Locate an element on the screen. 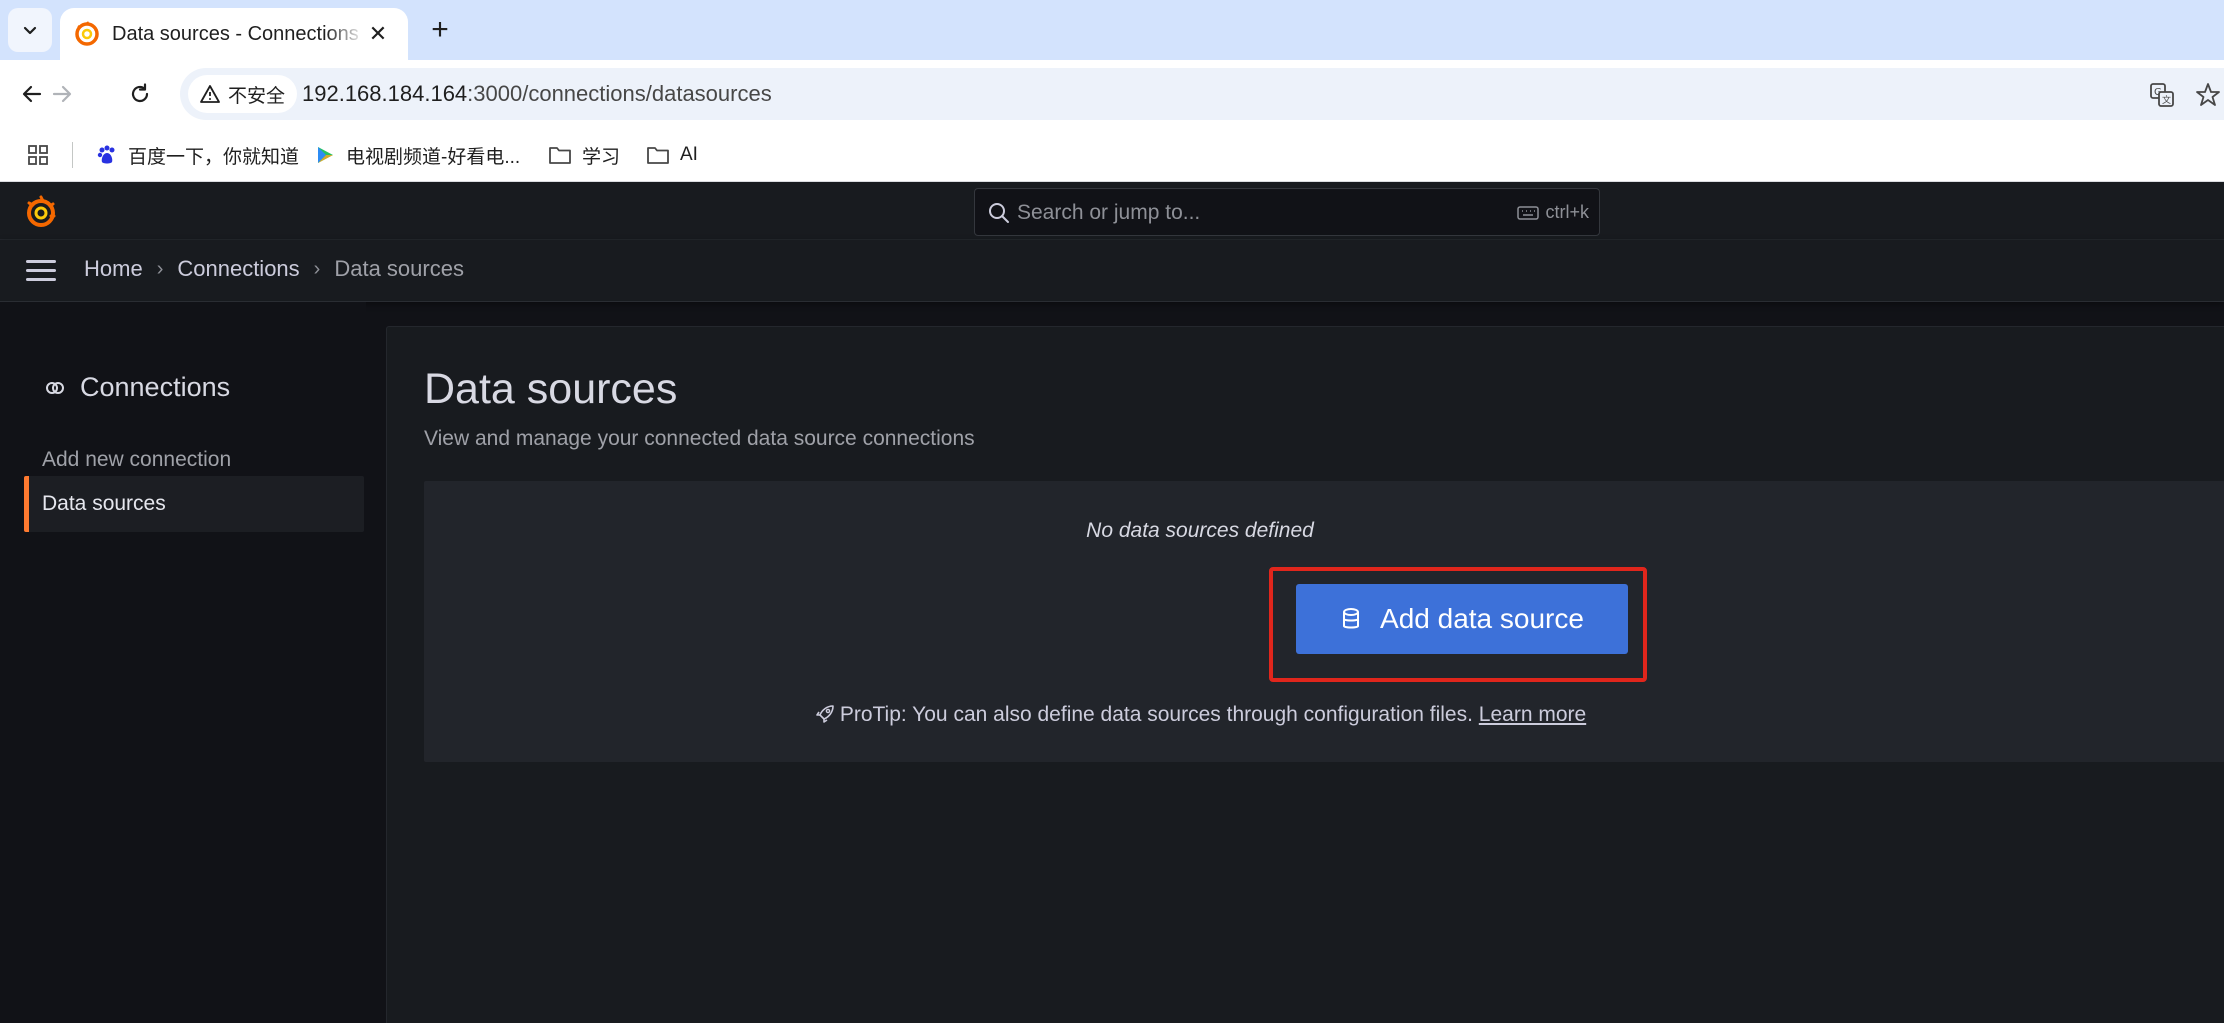  browser-tab-active: Data sources - Connections - Grafana ✕ is located at coordinates (234, 34).